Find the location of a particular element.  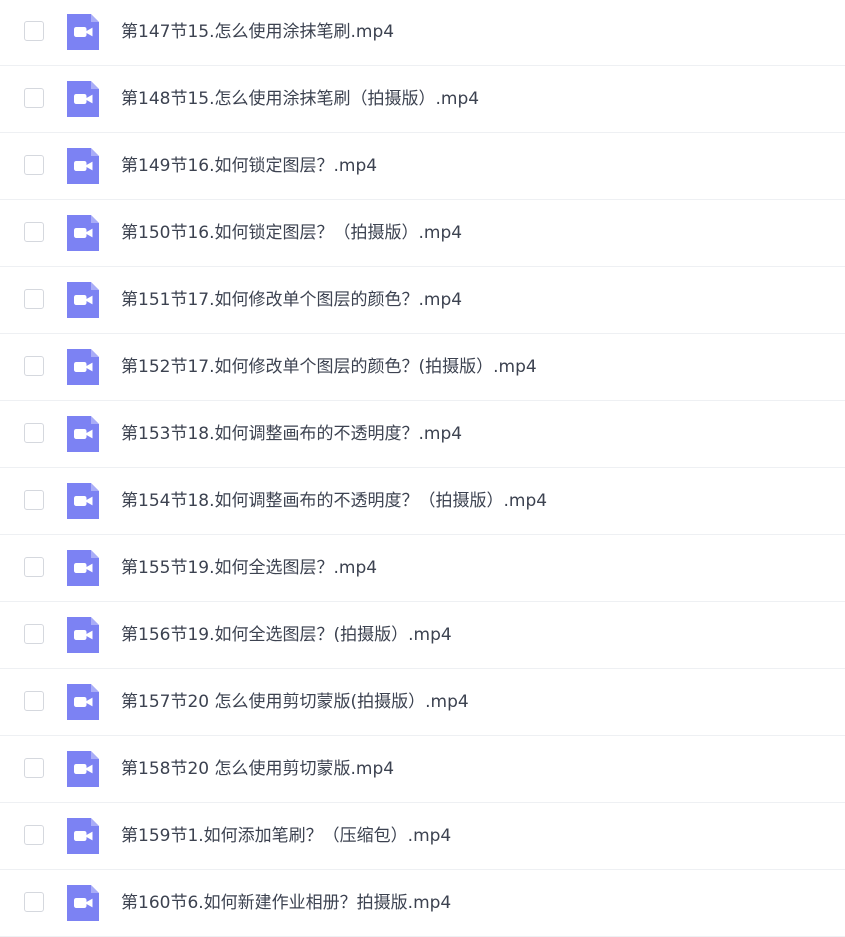

file-row: 第154节18.如何调整画布的不透明度？（拍摄版）.mp4 is located at coordinates (422, 501).